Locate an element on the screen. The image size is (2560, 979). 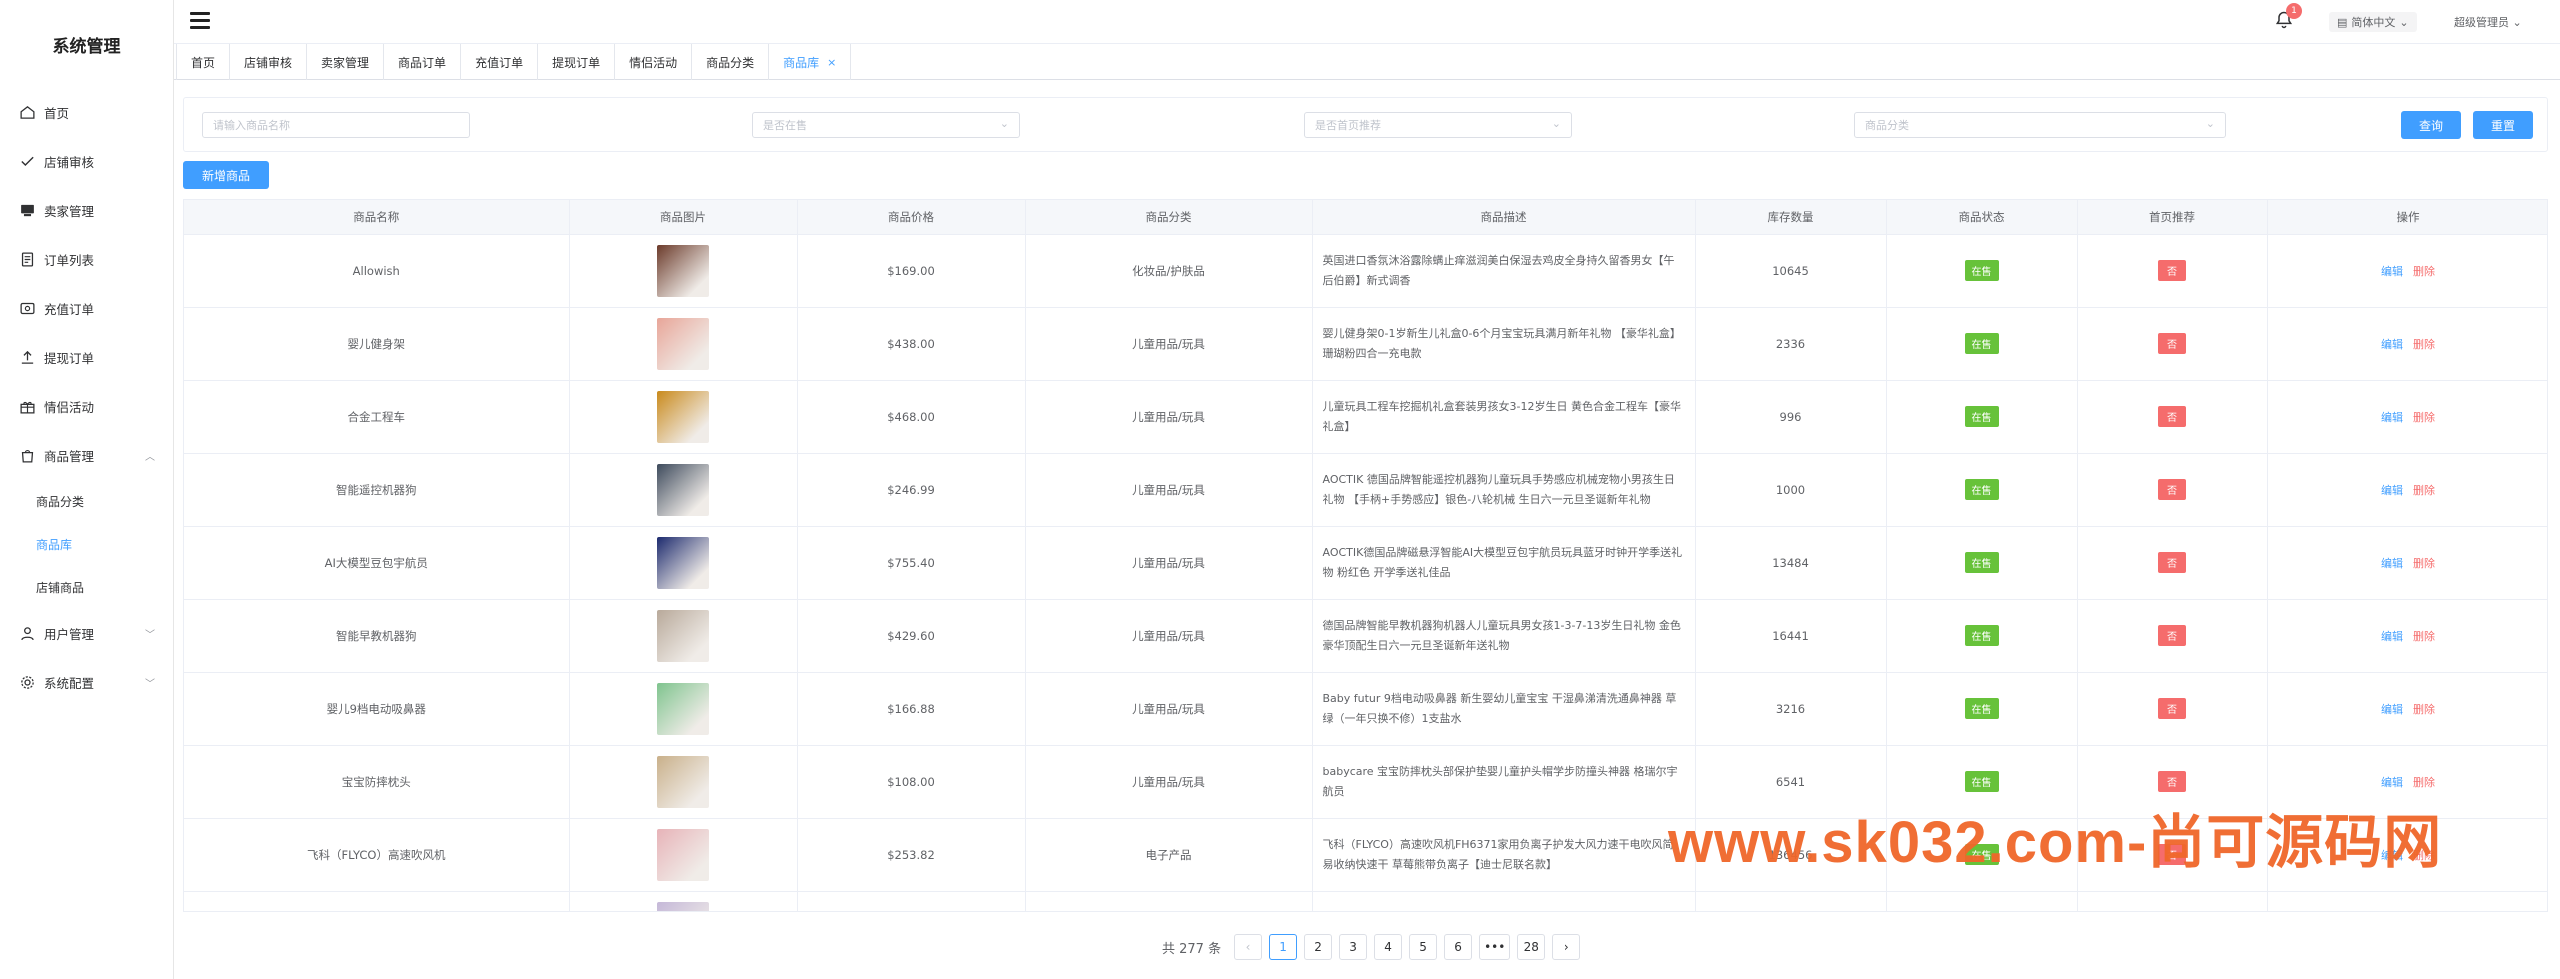
sidebar-item-5: 提现订单 is located at coordinates (86, 357).